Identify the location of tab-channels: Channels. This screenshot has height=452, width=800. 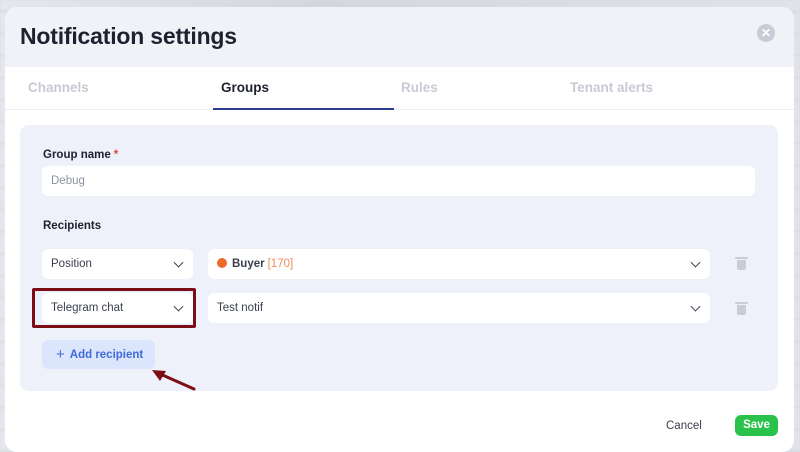
(58, 88).